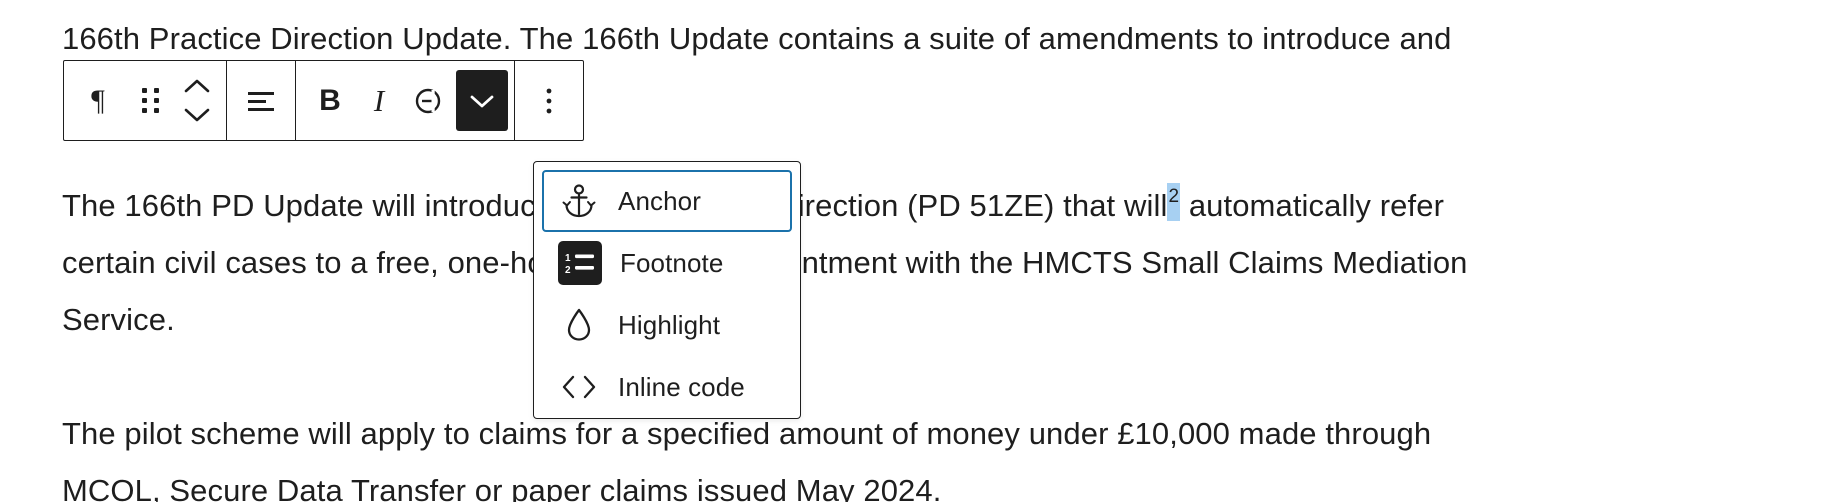 The image size is (1822, 502). I want to click on menu-item-label: Footnote, so click(672, 262).